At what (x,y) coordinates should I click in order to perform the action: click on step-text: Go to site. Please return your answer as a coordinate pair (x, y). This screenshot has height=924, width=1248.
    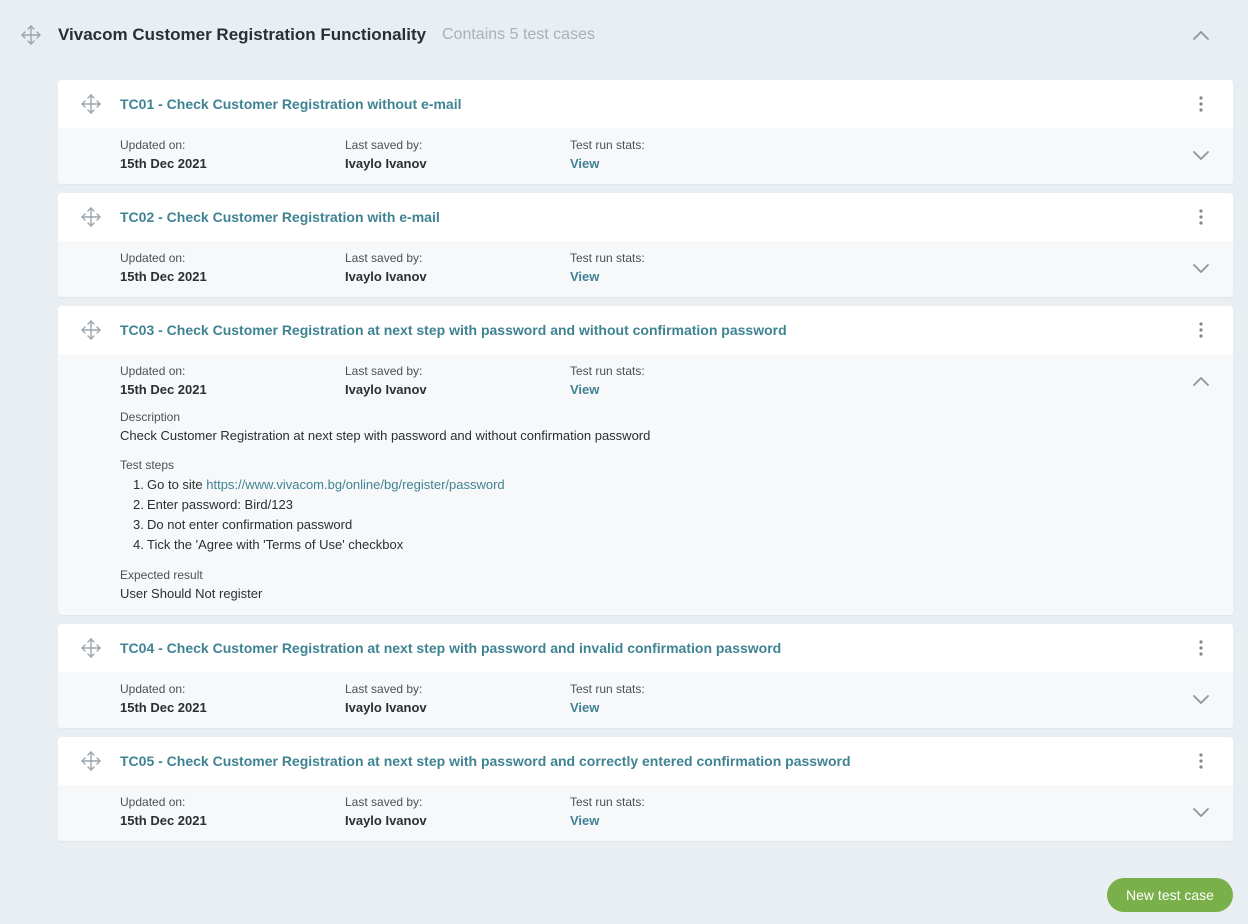
    Looking at the image, I should click on (177, 484).